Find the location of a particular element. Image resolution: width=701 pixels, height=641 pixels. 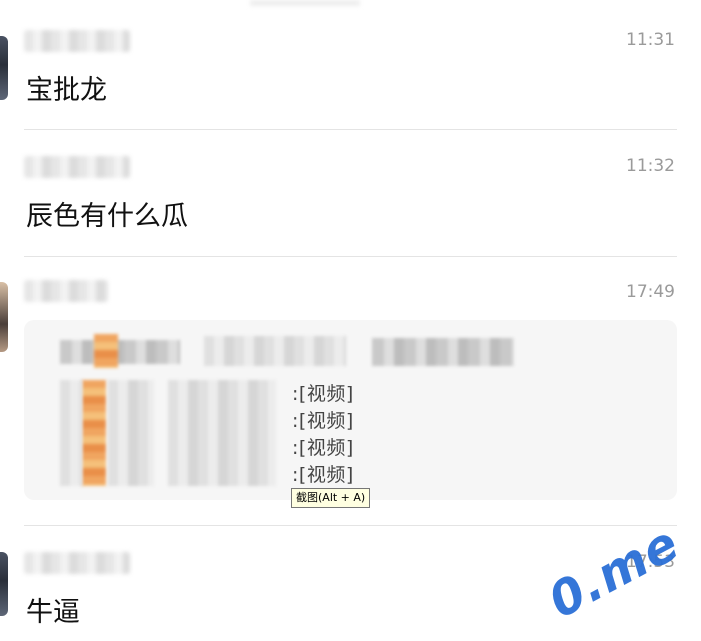

message-text: 牛逼 is located at coordinates (53, 612).